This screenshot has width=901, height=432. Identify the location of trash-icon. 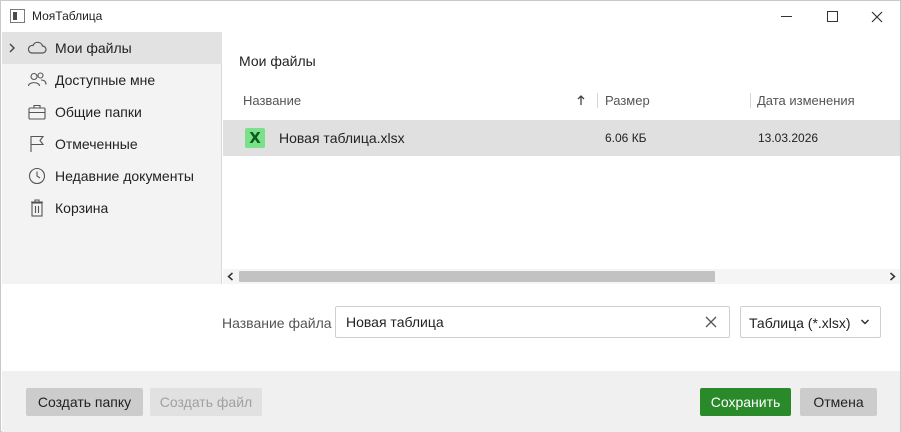
(37, 208).